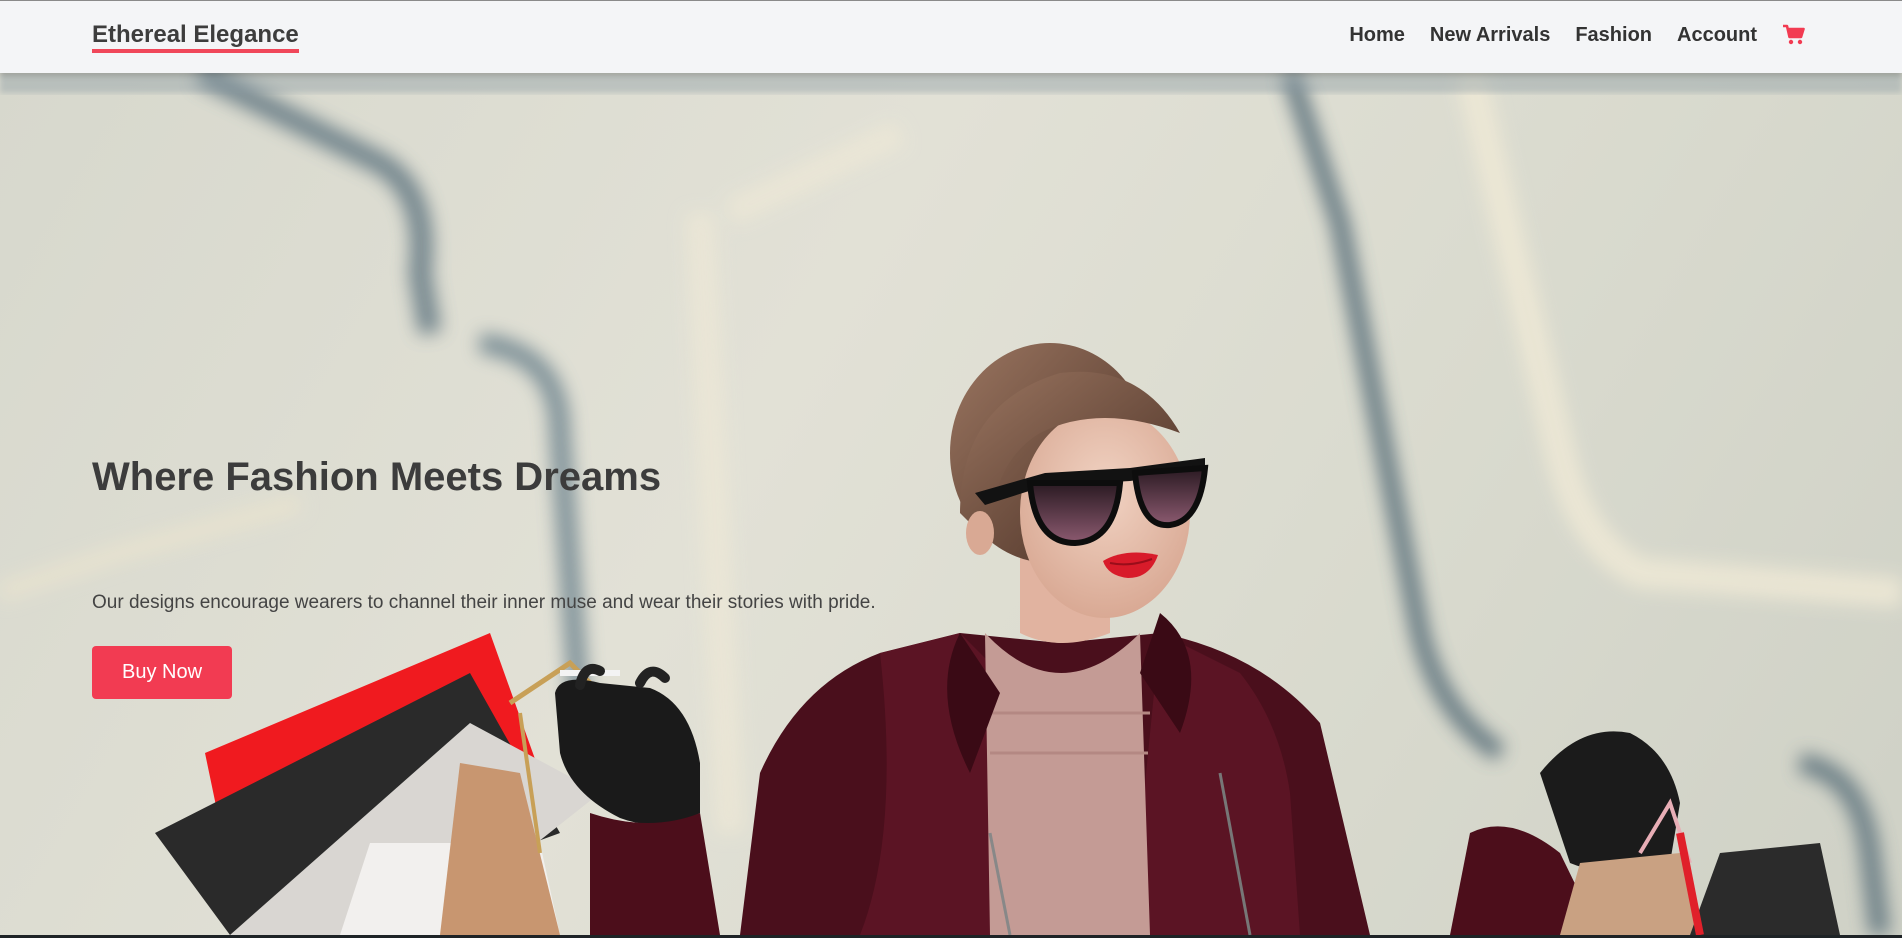 The width and height of the screenshot is (1902, 938). What do you see at coordinates (1794, 35) in the screenshot?
I see `shopping-cart-icon` at bounding box center [1794, 35].